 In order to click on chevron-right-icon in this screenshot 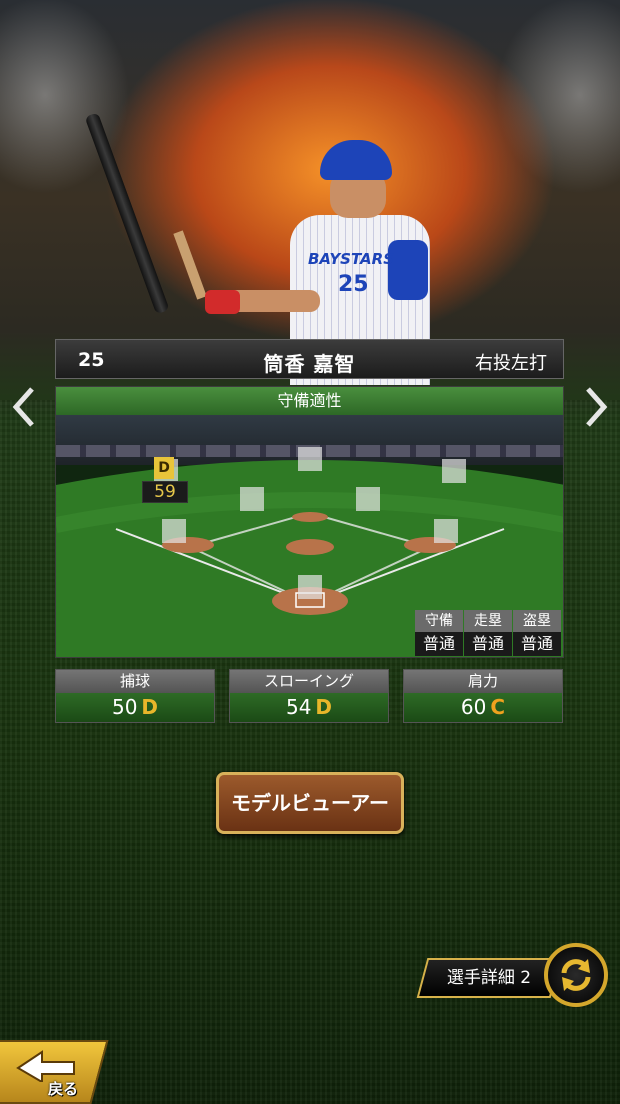, I will do `click(597, 407)`.